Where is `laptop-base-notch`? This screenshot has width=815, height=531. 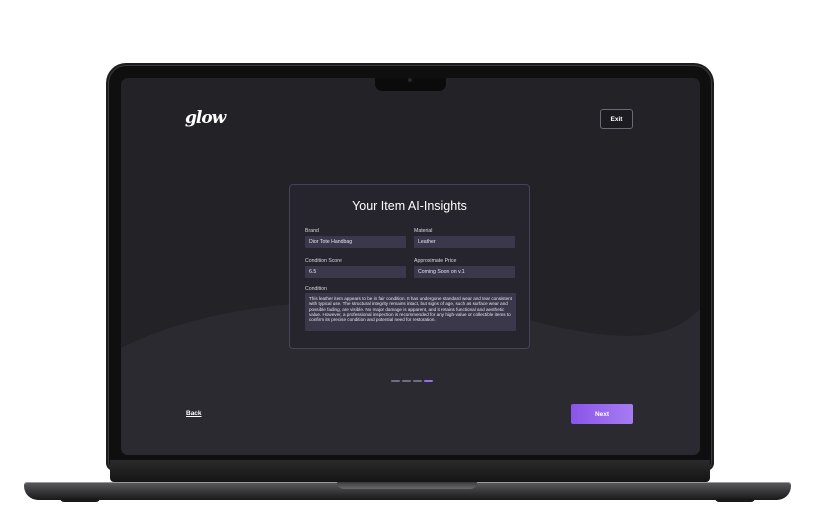
laptop-base-notch is located at coordinates (407, 485).